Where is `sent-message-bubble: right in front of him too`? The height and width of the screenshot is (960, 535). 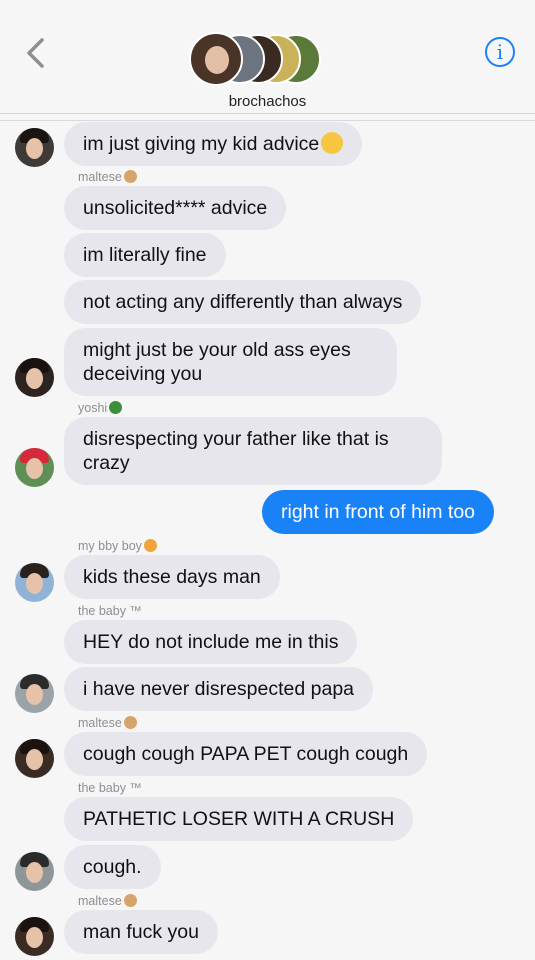 sent-message-bubble: right in front of him too is located at coordinates (378, 512).